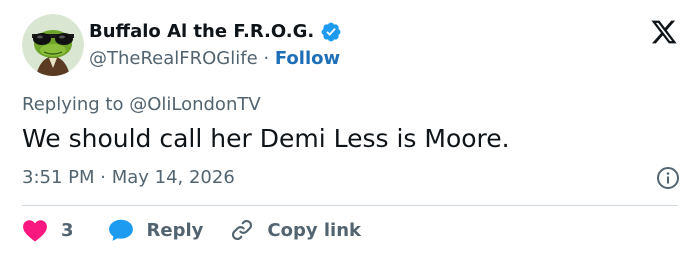 The width and height of the screenshot is (700, 256). Describe the element at coordinates (331, 32) in the screenshot. I see `verified-badge-icon` at that location.